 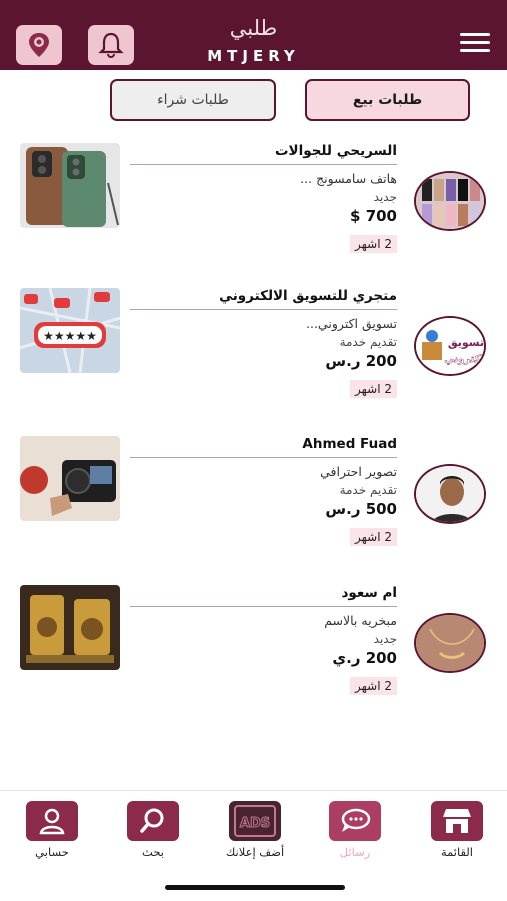 I want to click on avatar-text-line2: الكتروني, so click(x=465, y=359).